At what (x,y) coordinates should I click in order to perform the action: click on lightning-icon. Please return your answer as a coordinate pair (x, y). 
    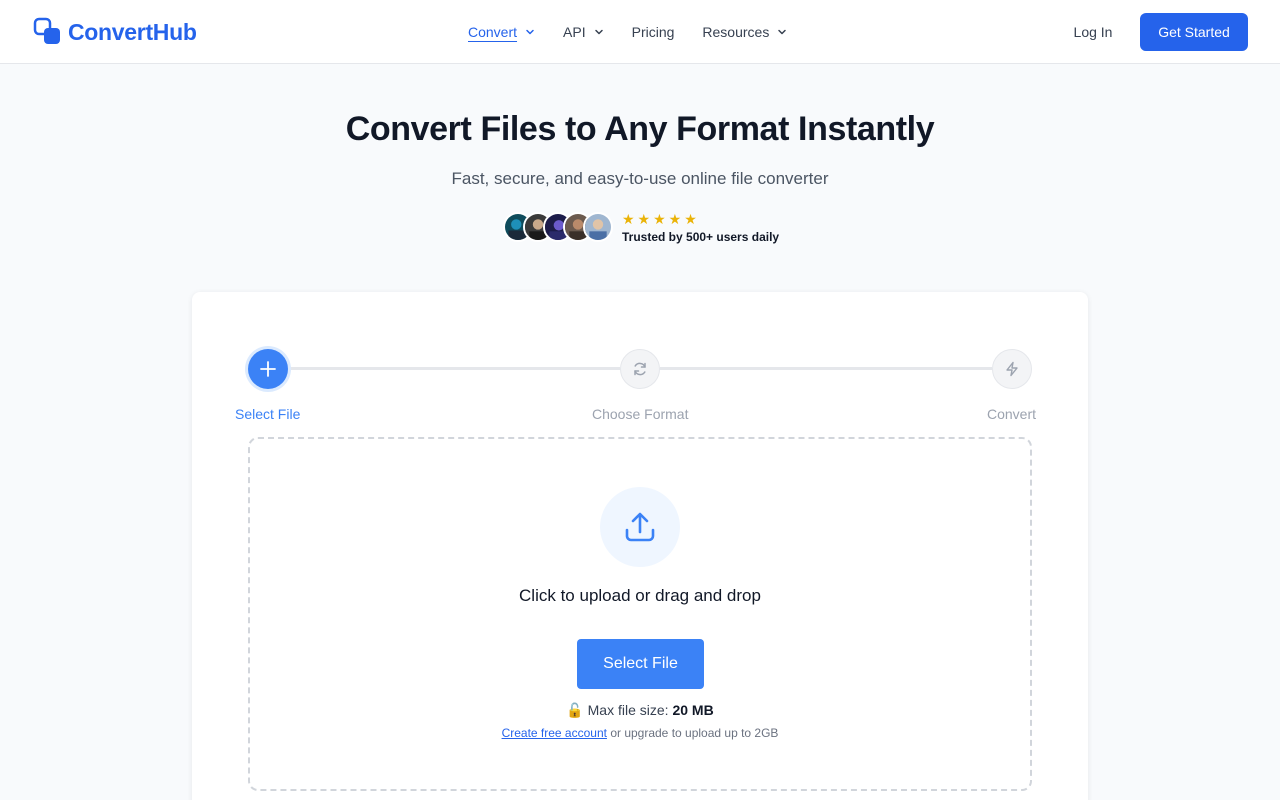
    Looking at the image, I should click on (1012, 369).